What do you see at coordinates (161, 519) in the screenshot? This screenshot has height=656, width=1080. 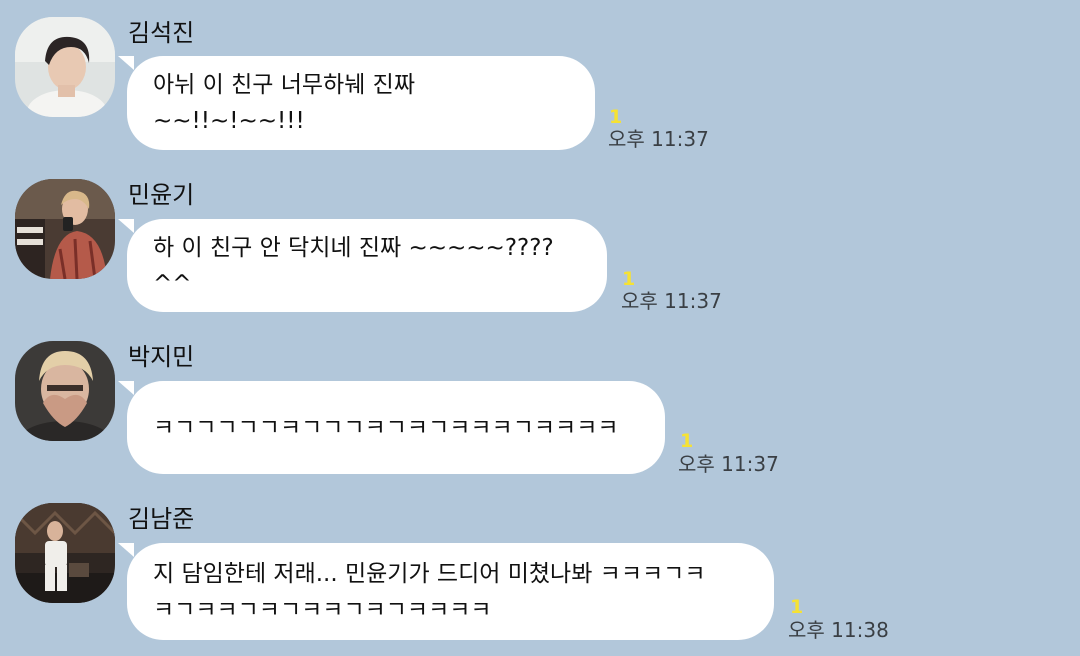 I see `sender-name: 김남준` at bounding box center [161, 519].